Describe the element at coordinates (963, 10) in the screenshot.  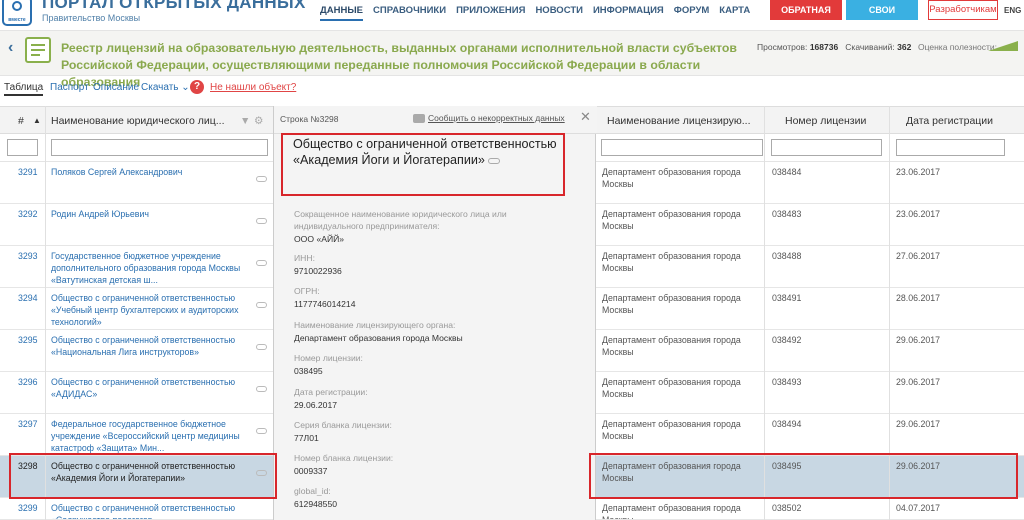
I see `developers-button: Разработчикам` at that location.